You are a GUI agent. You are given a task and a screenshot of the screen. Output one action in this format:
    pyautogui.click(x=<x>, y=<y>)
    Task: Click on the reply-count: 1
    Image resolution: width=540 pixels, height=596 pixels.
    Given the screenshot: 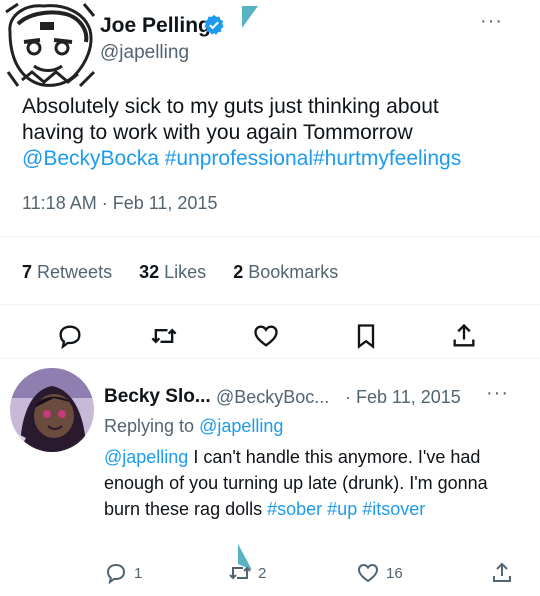 What is the action you would take?
    pyautogui.click(x=138, y=573)
    